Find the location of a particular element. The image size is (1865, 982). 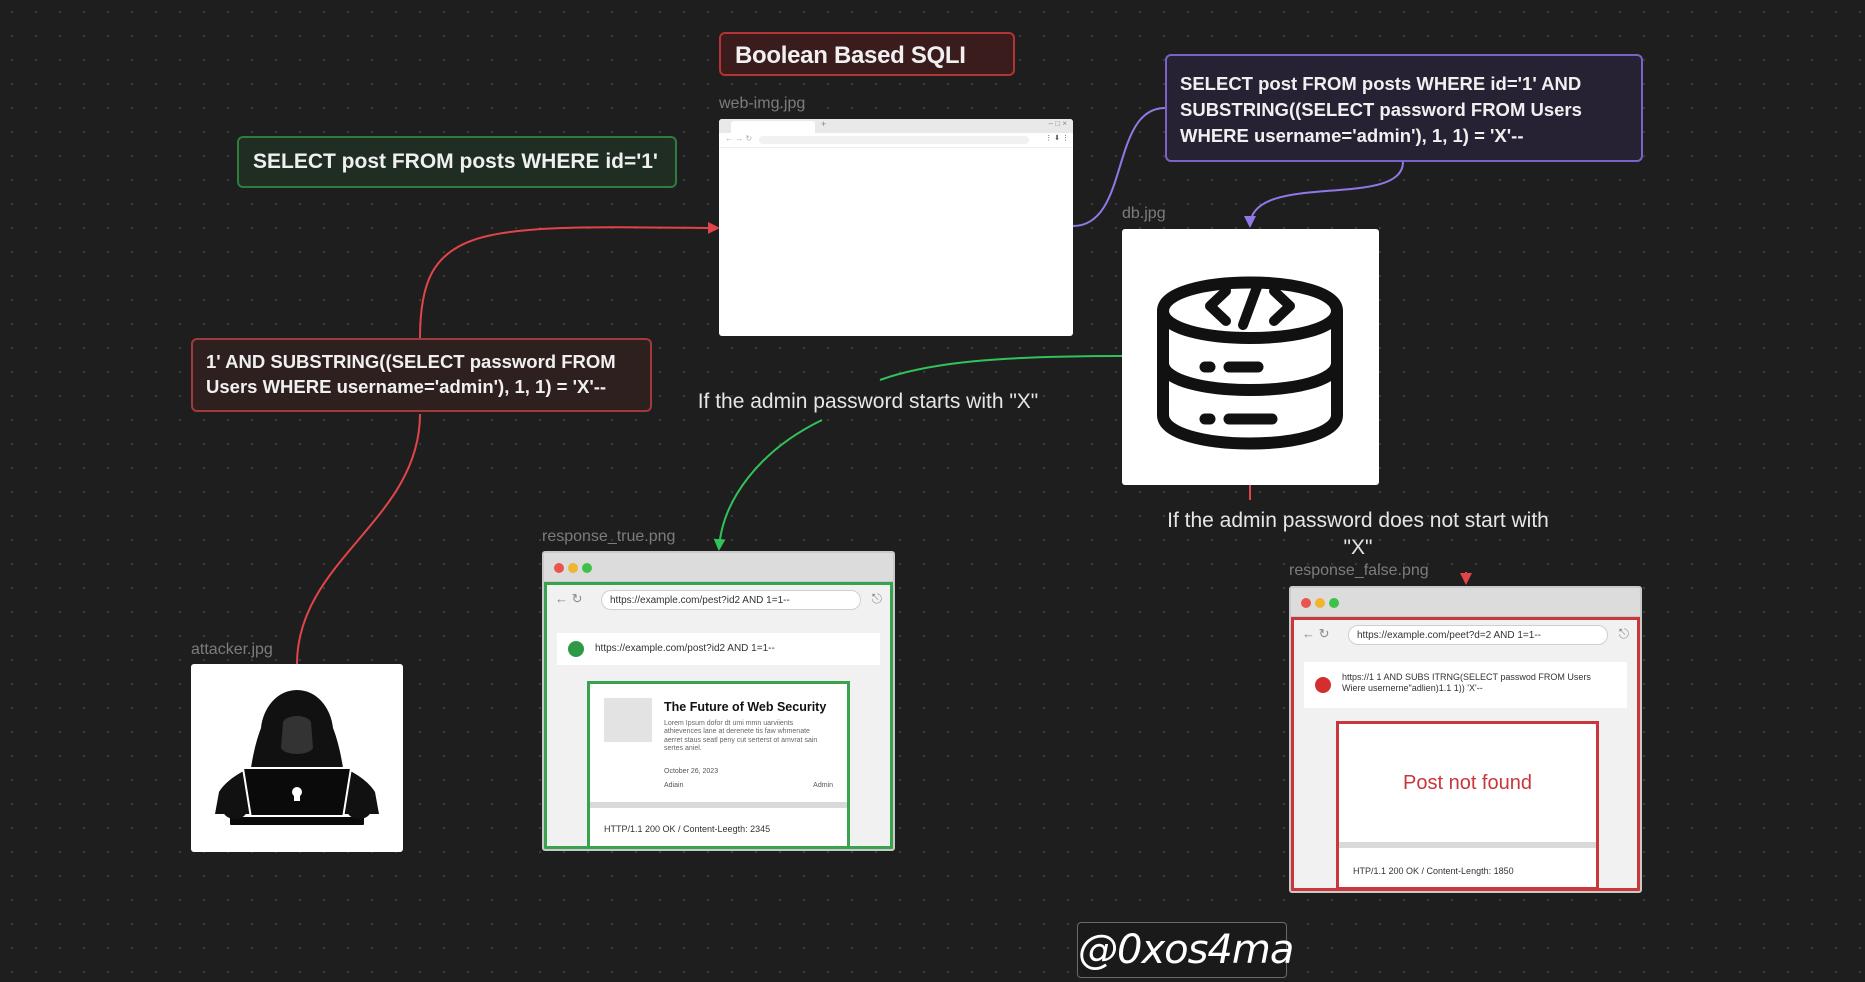

false-share-icon: ⎋ is located at coordinates (1623, 633).